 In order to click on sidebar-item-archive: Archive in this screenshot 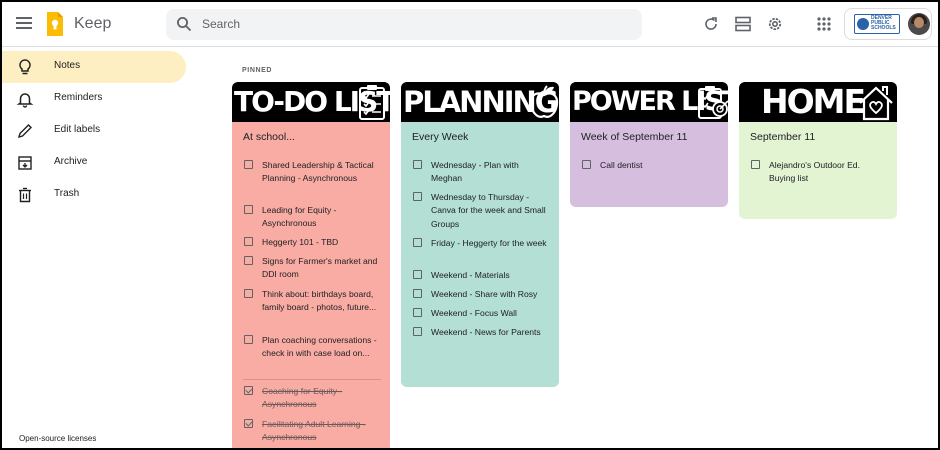, I will do `click(94, 163)`.